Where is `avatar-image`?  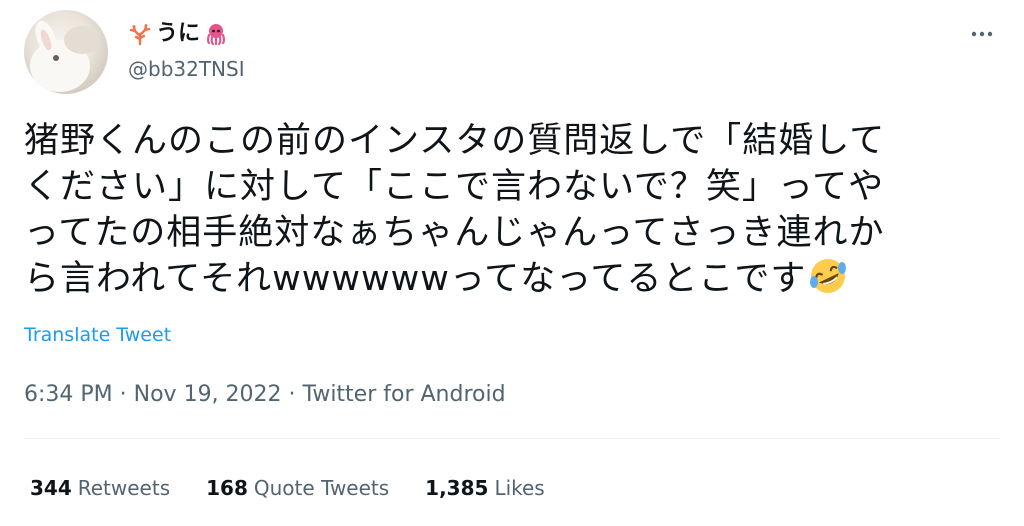
avatar-image is located at coordinates (65, 56).